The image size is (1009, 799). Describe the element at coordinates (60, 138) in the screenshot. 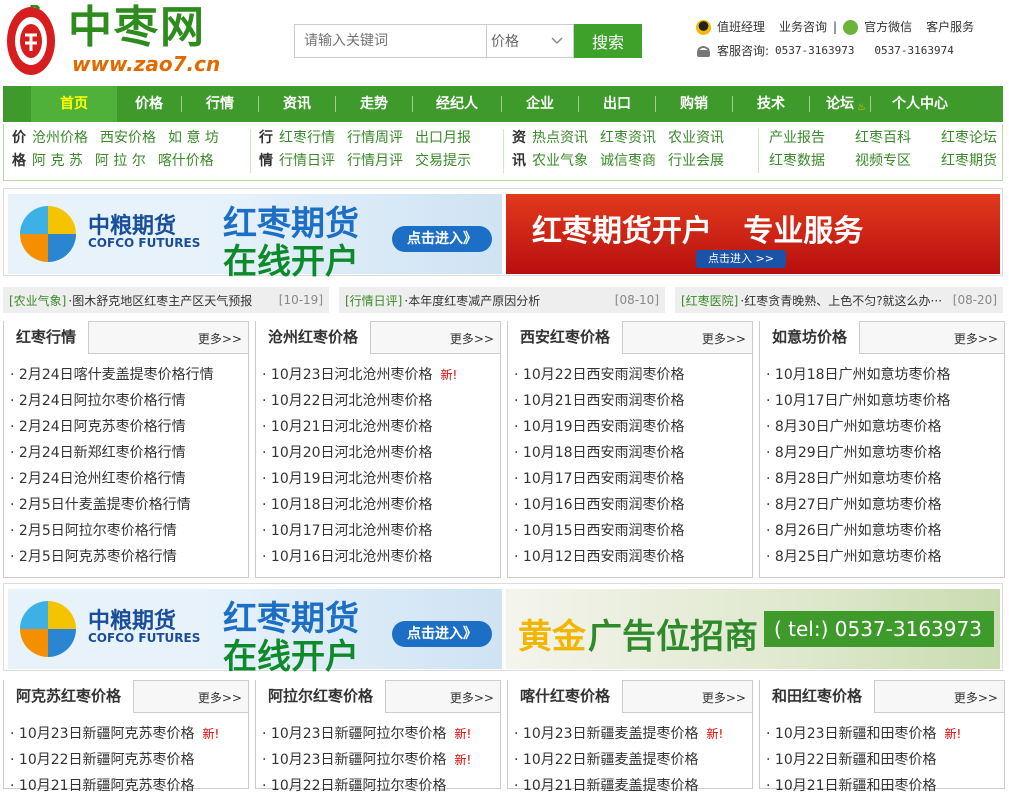

I see `subnav-link: 沧州价格` at that location.